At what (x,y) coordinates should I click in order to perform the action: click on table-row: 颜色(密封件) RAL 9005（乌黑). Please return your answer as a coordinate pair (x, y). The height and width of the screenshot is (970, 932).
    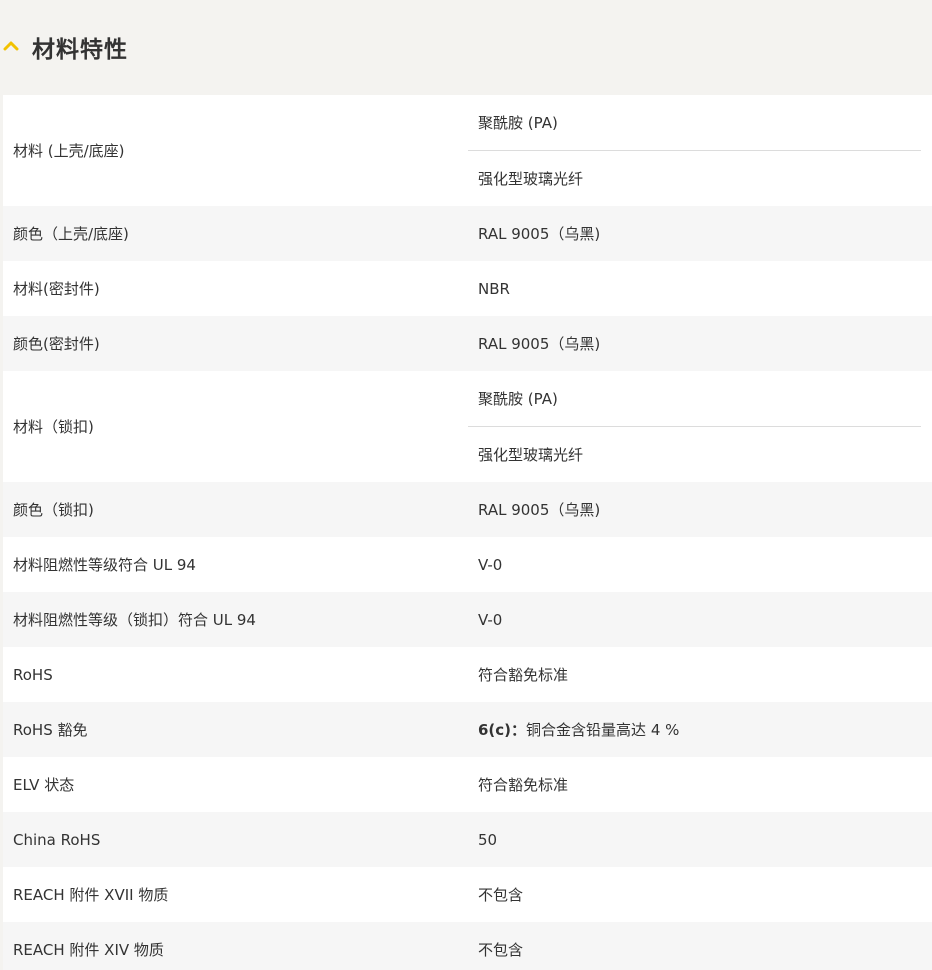
    Looking at the image, I should click on (467, 343).